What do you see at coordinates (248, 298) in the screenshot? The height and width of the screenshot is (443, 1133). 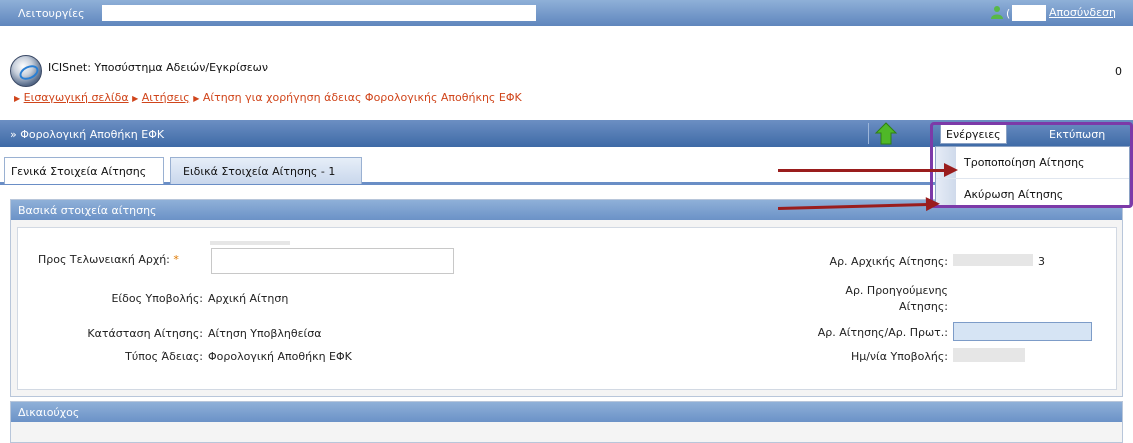 I see `submission-type-value: Αρχική Αίτηση` at bounding box center [248, 298].